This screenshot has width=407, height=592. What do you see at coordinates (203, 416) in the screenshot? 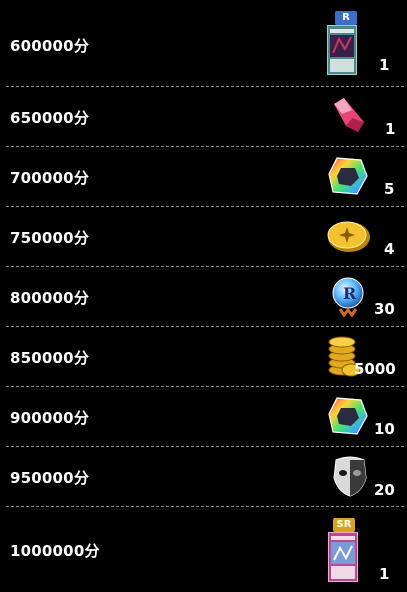
I see `reward-row: 900000分 10` at bounding box center [203, 416].